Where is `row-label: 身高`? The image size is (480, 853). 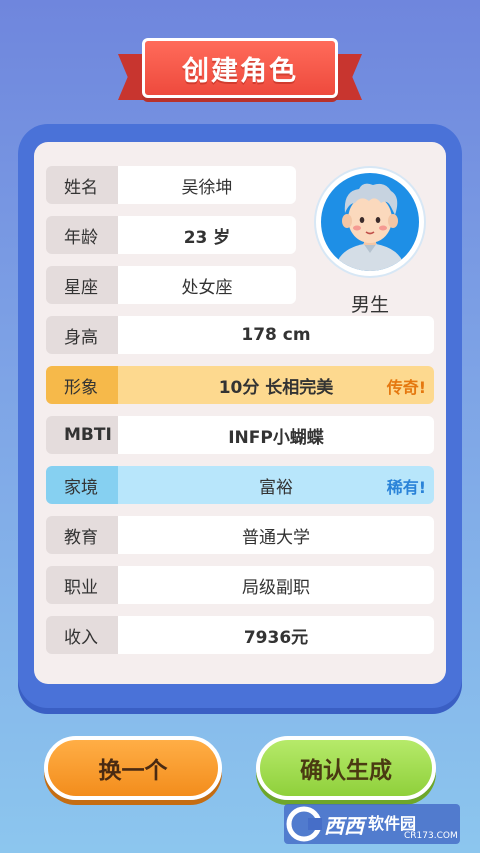 row-label: 身高 is located at coordinates (82, 335).